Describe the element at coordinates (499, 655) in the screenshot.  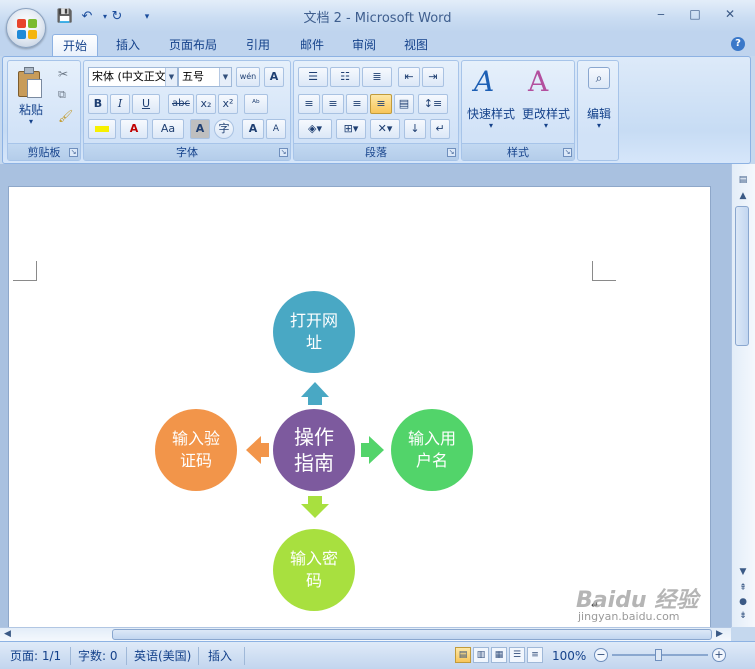
I see `web-layout-view-icon: ▦` at that location.